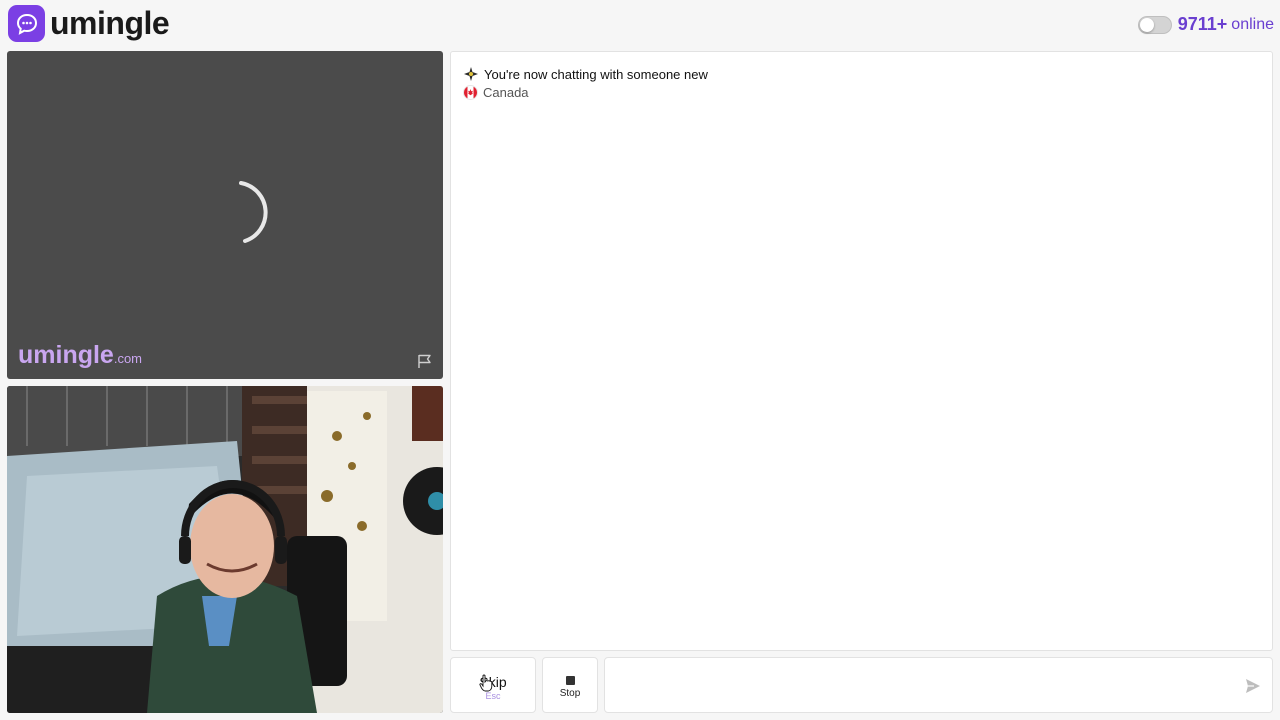  What do you see at coordinates (26, 23) in the screenshot?
I see `chat-bubble-icon` at bounding box center [26, 23].